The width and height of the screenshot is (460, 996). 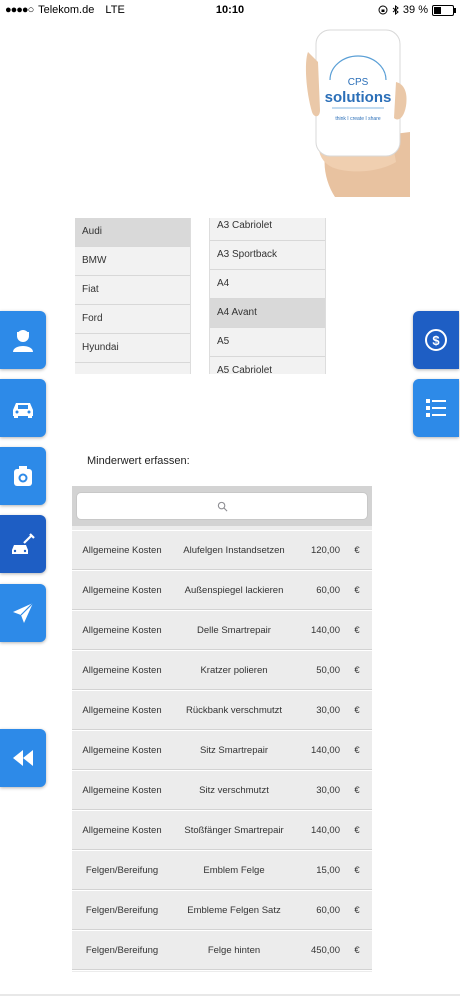 What do you see at coordinates (325, 550) in the screenshot?
I see `row-price: 120,00` at bounding box center [325, 550].